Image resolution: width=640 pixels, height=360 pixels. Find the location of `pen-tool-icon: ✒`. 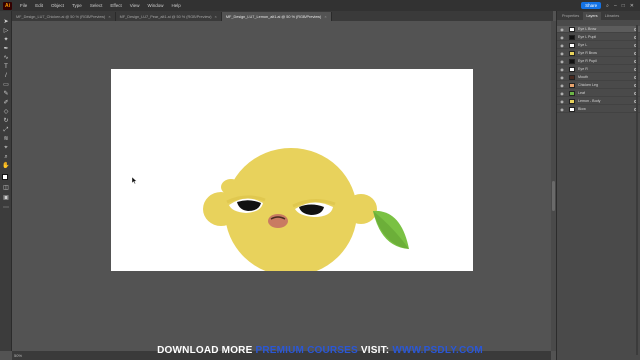

pen-tool-icon: ✒ is located at coordinates (6, 49).